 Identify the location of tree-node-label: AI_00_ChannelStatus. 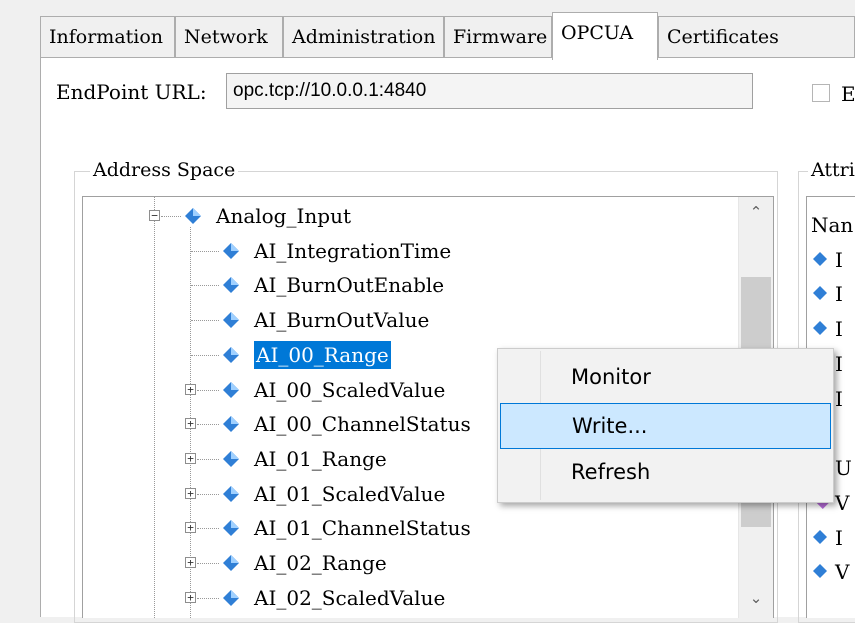
(362, 424).